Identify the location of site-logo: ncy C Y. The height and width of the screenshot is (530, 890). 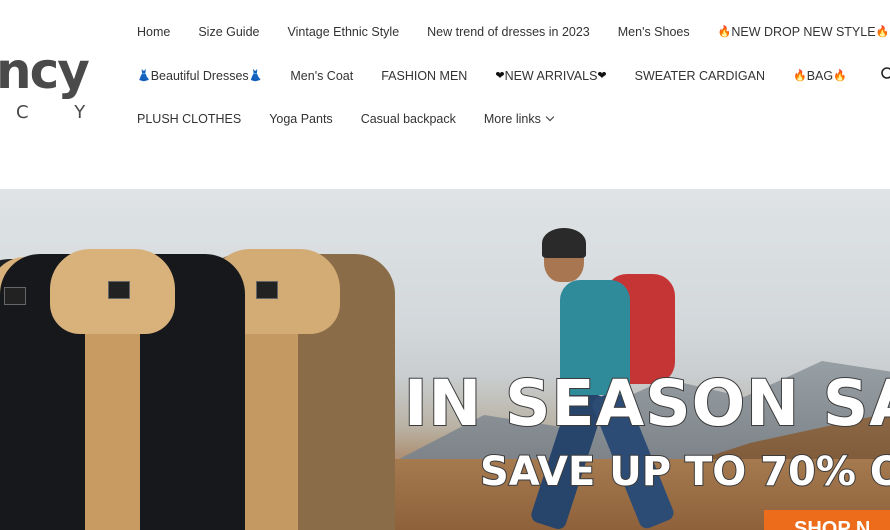
(55, 85).